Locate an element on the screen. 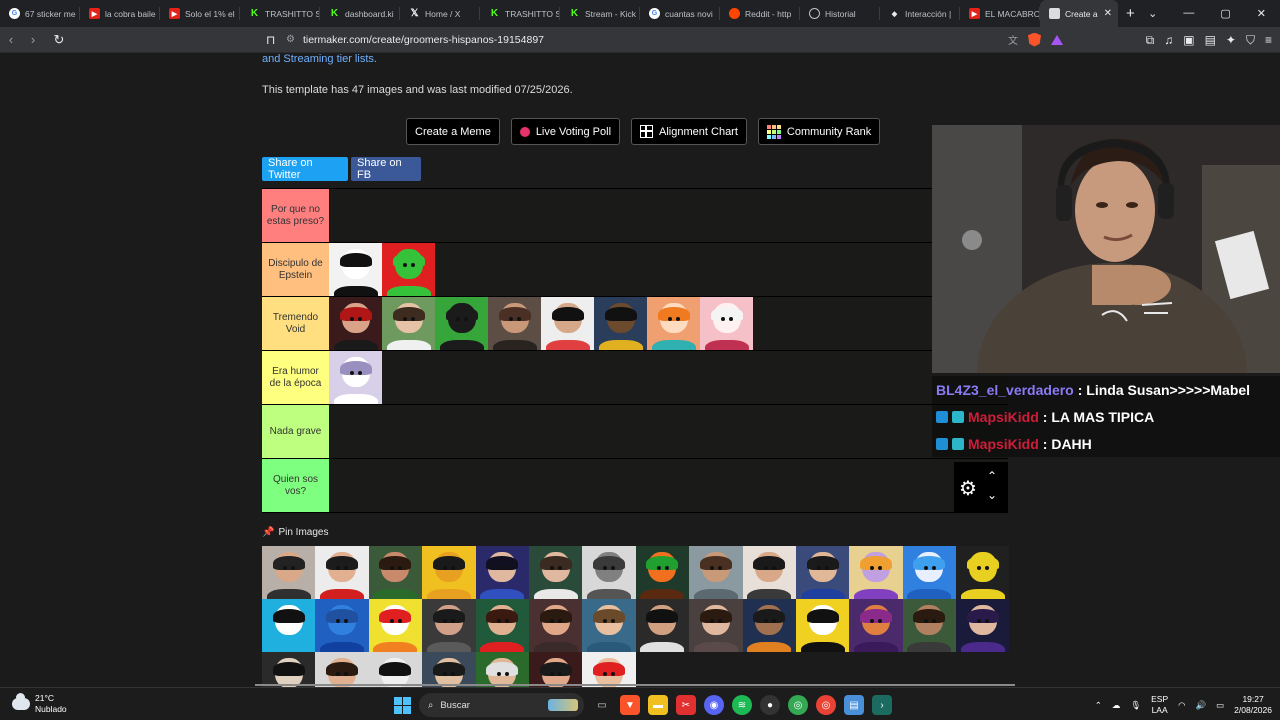 The image size is (1280, 720). tier-label: Quien sos vos? is located at coordinates (295, 485).